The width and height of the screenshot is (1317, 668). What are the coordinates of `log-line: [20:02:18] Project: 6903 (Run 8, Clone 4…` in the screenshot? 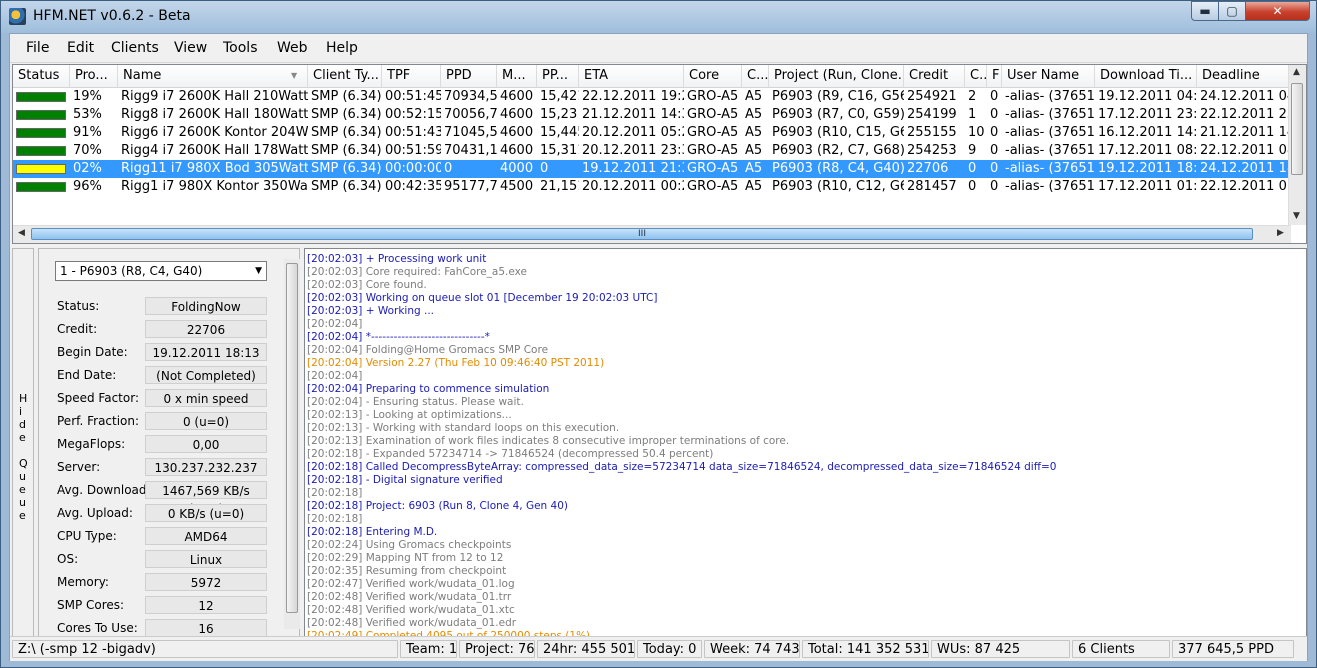 It's located at (437, 506).